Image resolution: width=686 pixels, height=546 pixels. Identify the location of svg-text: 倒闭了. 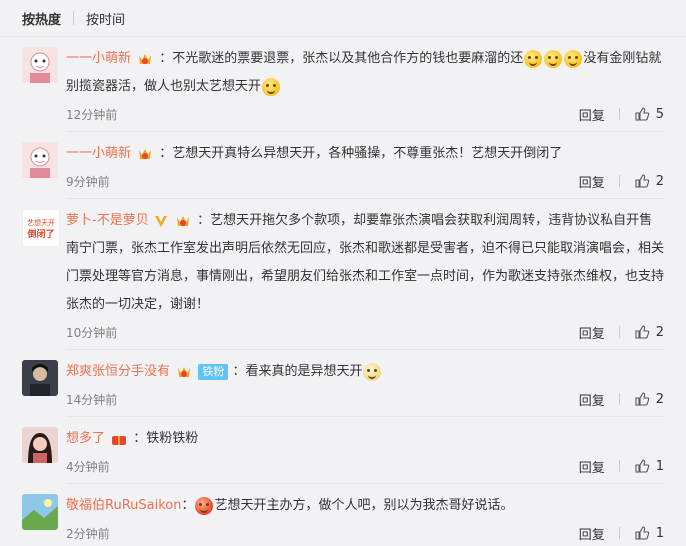
(40, 234).